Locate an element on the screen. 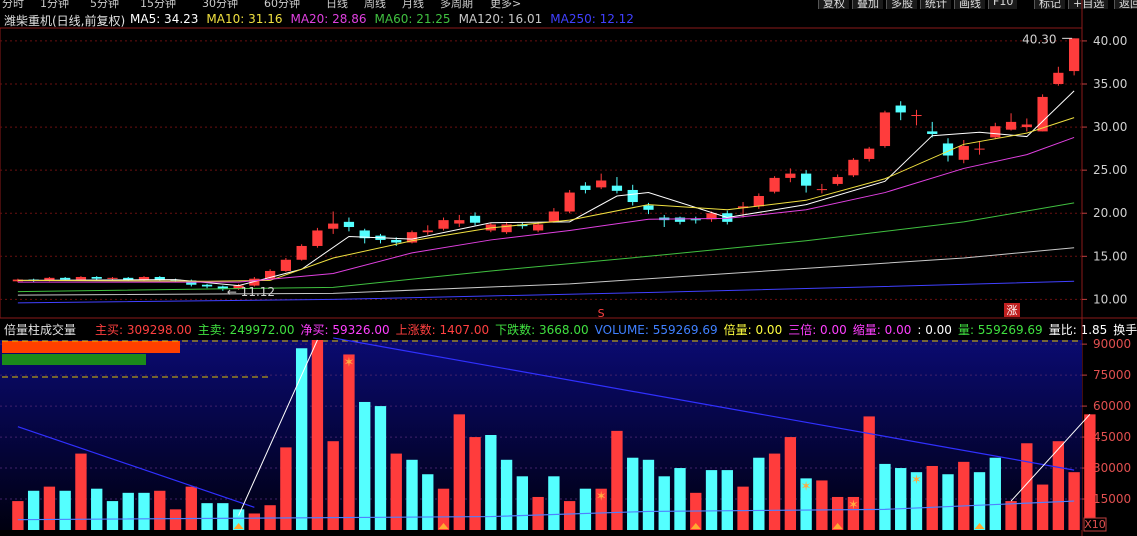  buy-ratio-bar is located at coordinates (91, 347).